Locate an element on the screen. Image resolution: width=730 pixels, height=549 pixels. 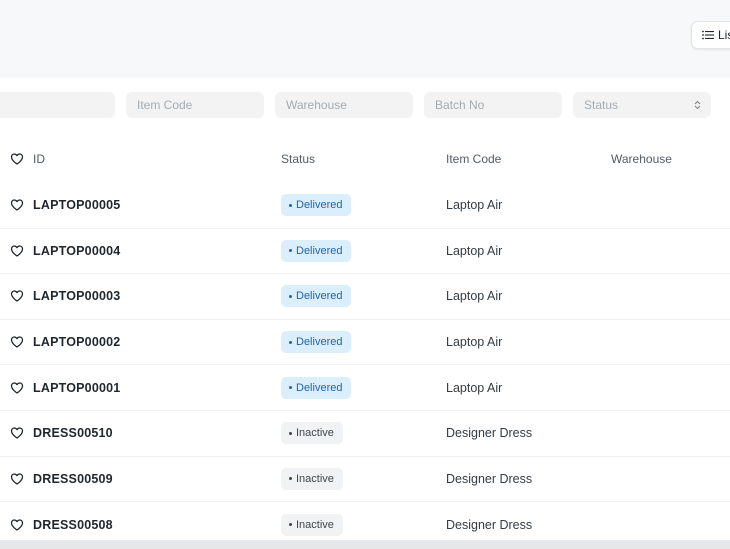
page-header-area: List View is located at coordinates (365, 39).